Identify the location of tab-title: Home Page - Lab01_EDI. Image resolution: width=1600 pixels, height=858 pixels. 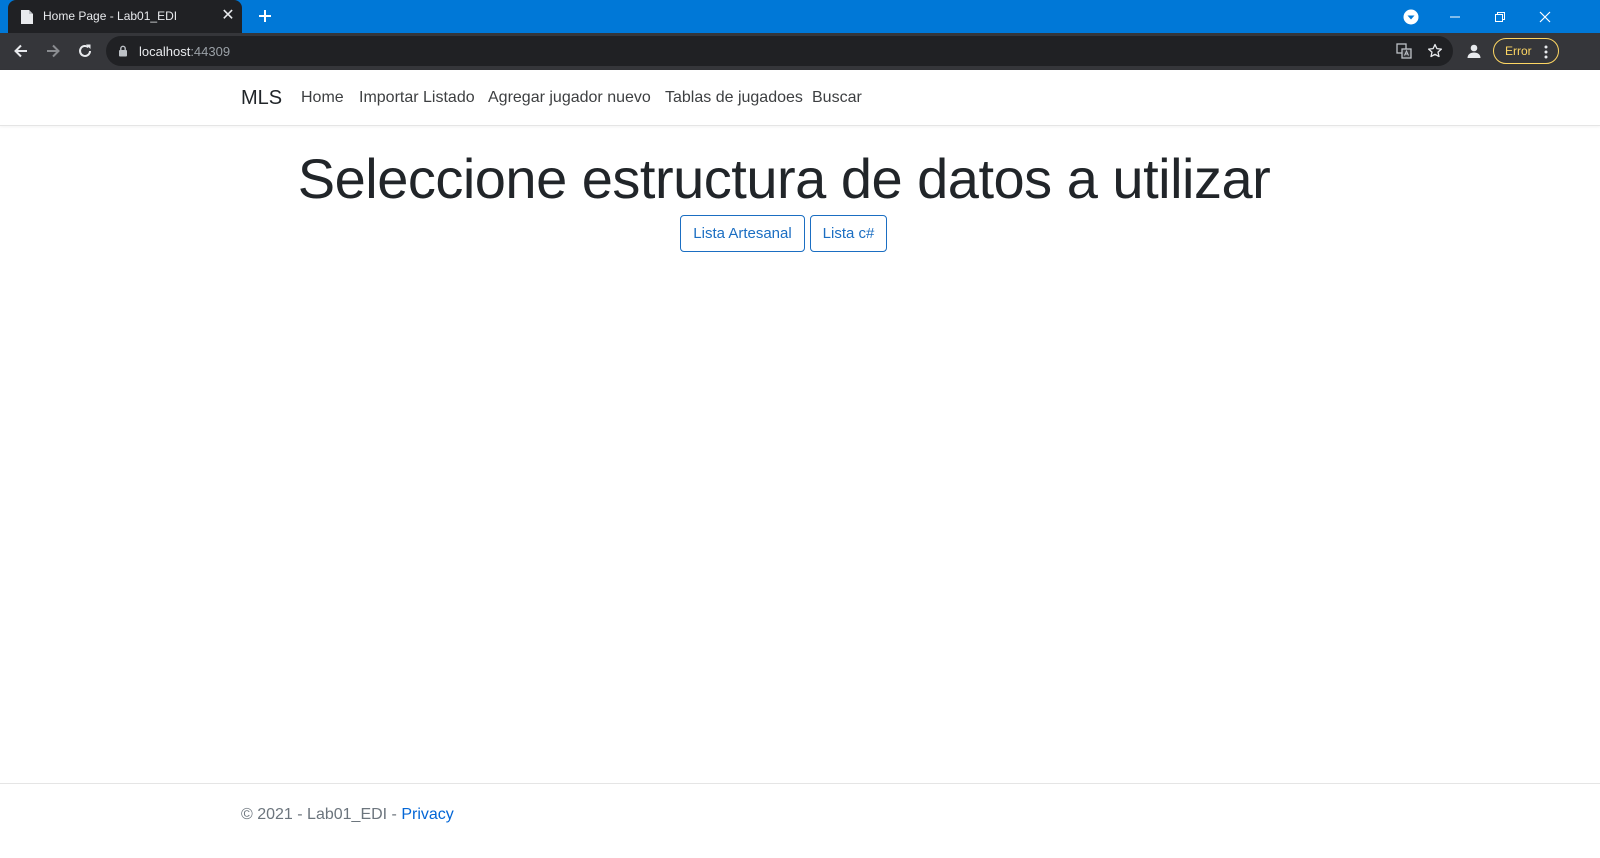
(110, 16).